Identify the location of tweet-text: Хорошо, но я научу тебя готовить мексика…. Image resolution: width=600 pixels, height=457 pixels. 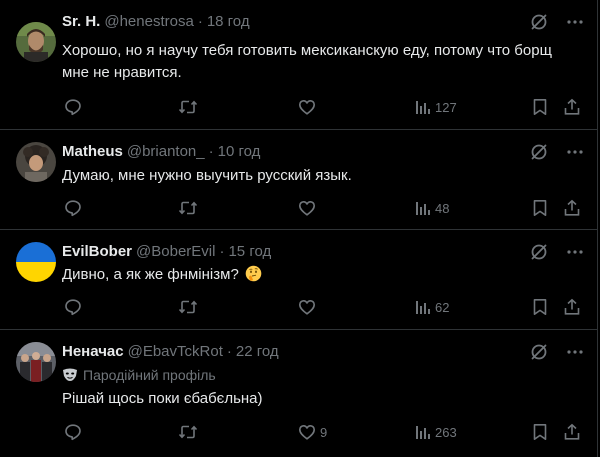
(307, 61).